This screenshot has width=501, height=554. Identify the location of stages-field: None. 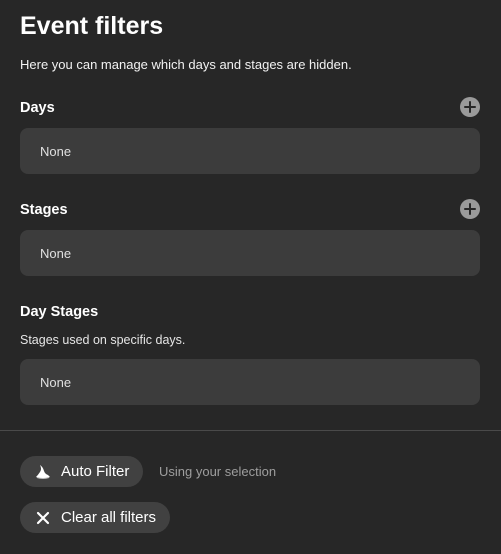
(250, 253).